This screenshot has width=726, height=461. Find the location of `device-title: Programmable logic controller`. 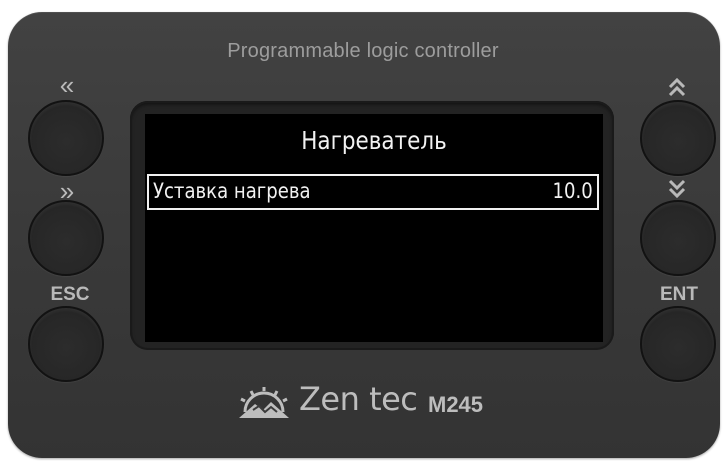

device-title: Programmable logic controller is located at coordinates (363, 51).